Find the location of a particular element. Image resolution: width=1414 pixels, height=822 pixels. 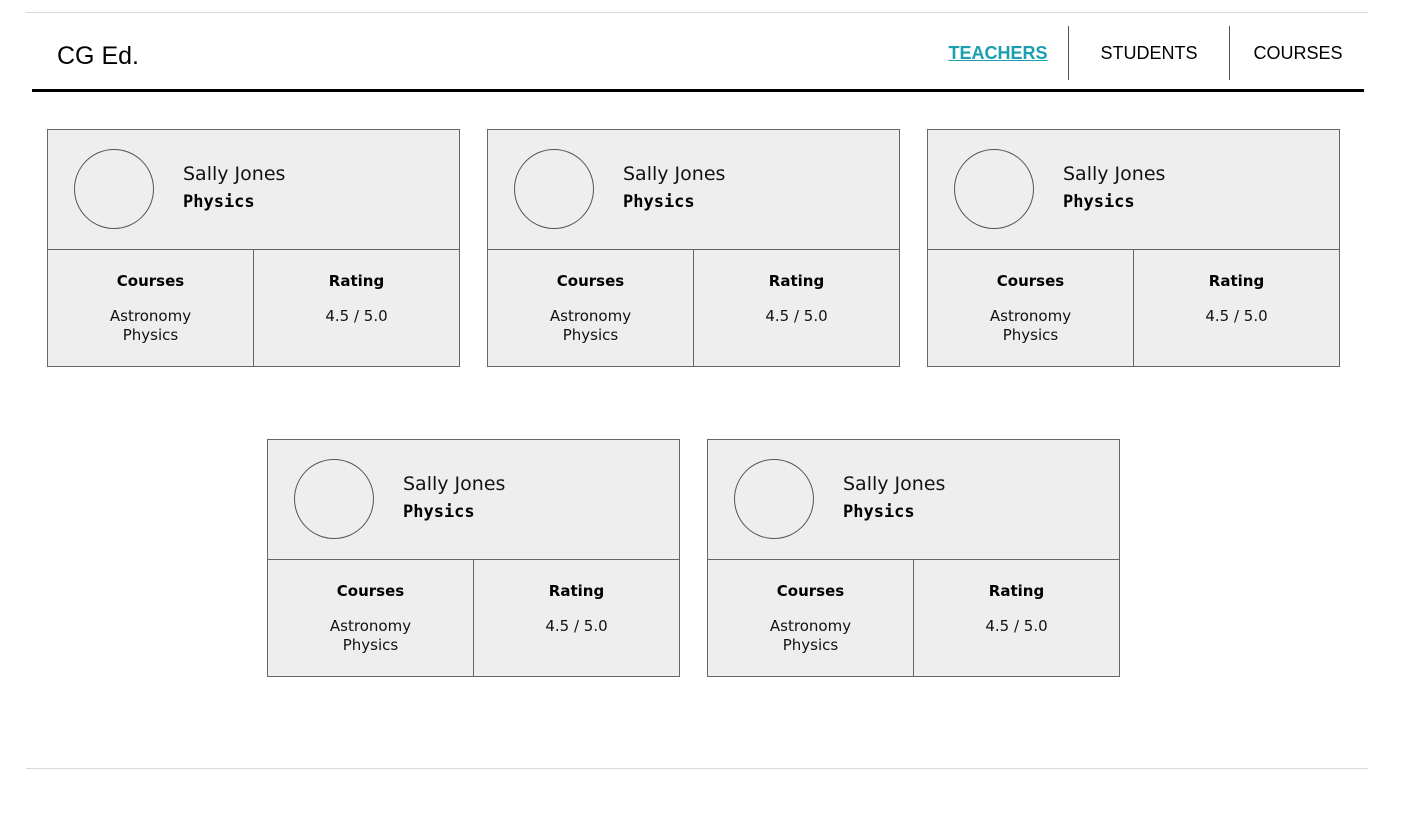

main-nav: TEACHERS STUDENTS COURSES is located at coordinates (1146, 53).